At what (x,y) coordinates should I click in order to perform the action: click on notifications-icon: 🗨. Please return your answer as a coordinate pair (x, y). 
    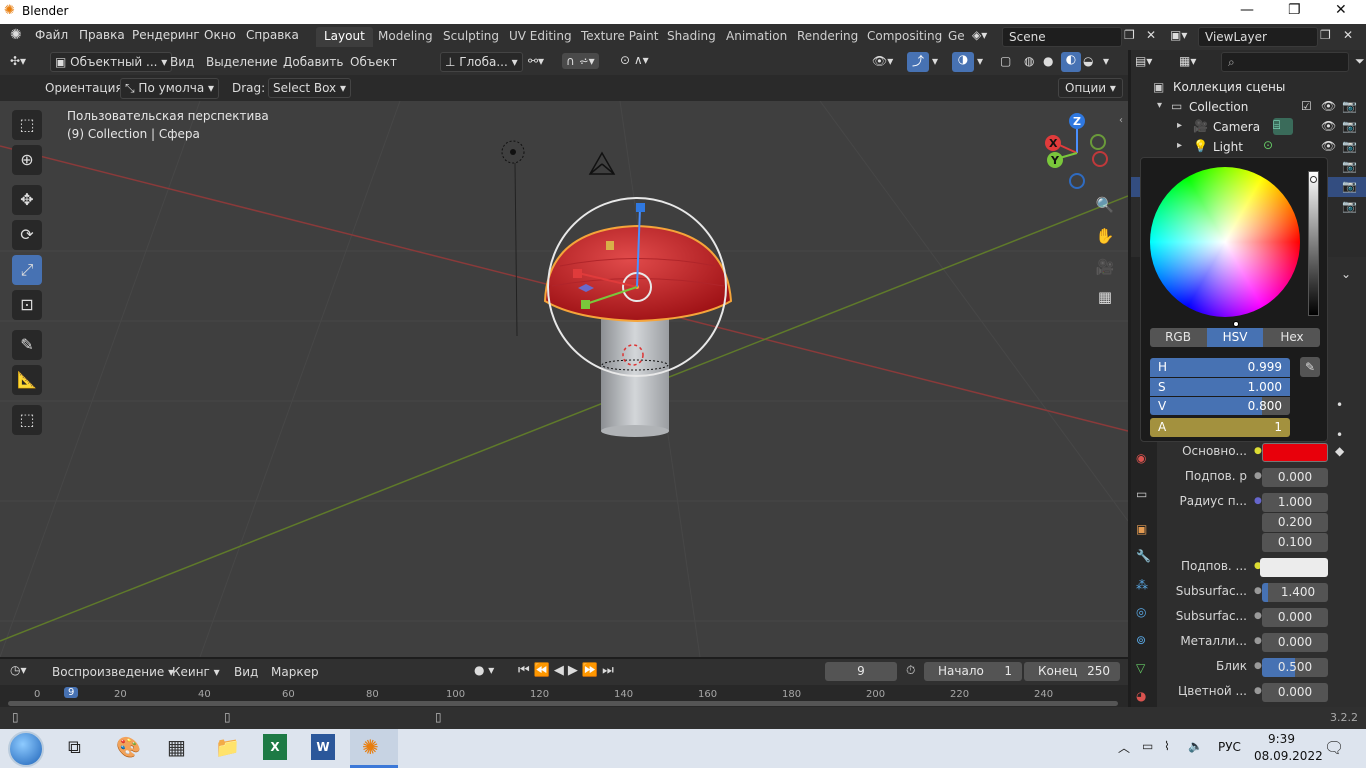
    Looking at the image, I should click on (1334, 747).